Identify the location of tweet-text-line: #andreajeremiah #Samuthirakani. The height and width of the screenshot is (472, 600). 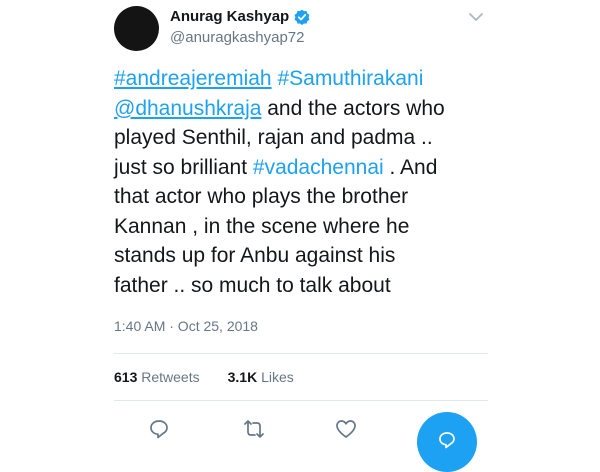
(304, 79).